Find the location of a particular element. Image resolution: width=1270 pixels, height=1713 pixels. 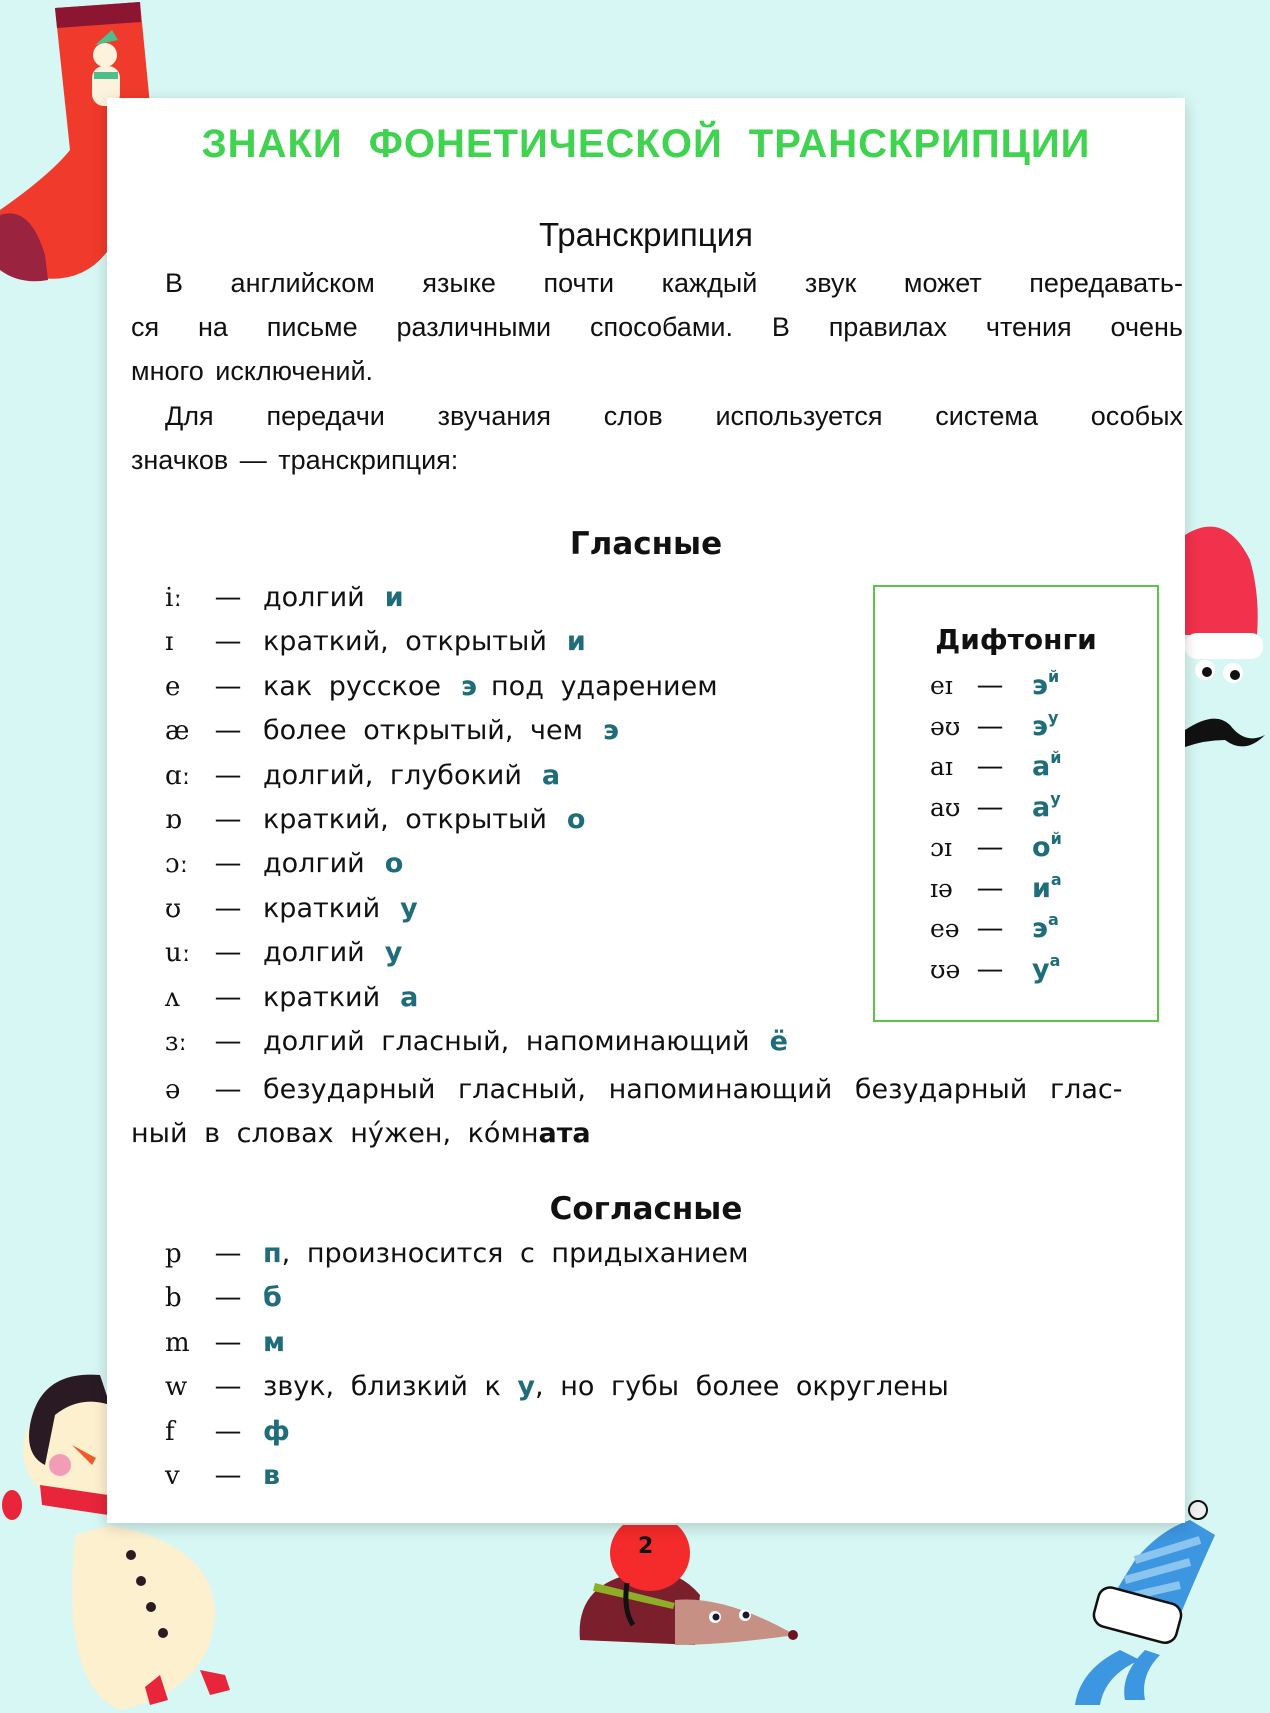

diphthong-glide: у is located at coordinates (1053, 717).